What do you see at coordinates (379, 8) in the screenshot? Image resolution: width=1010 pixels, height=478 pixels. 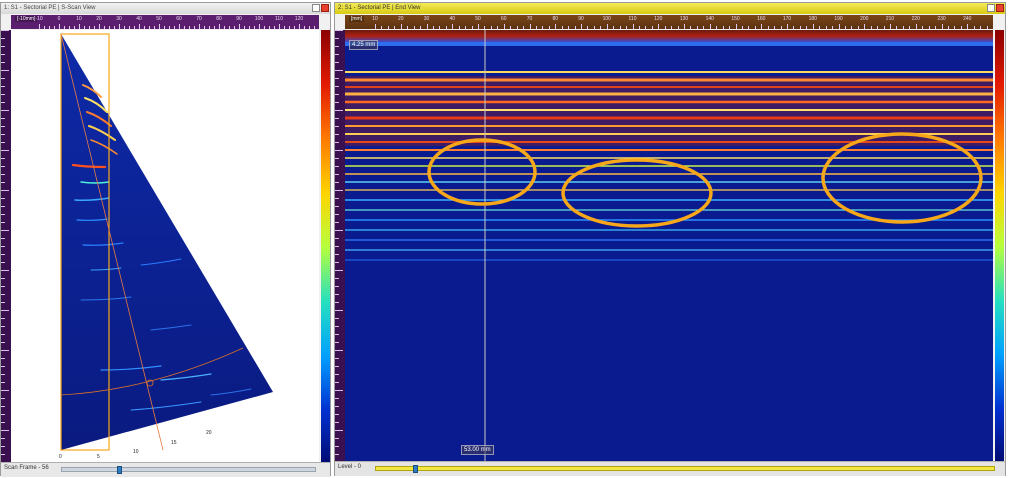 I see `end-view-title: 2: S1 - Sectorial PE | End View` at bounding box center [379, 8].